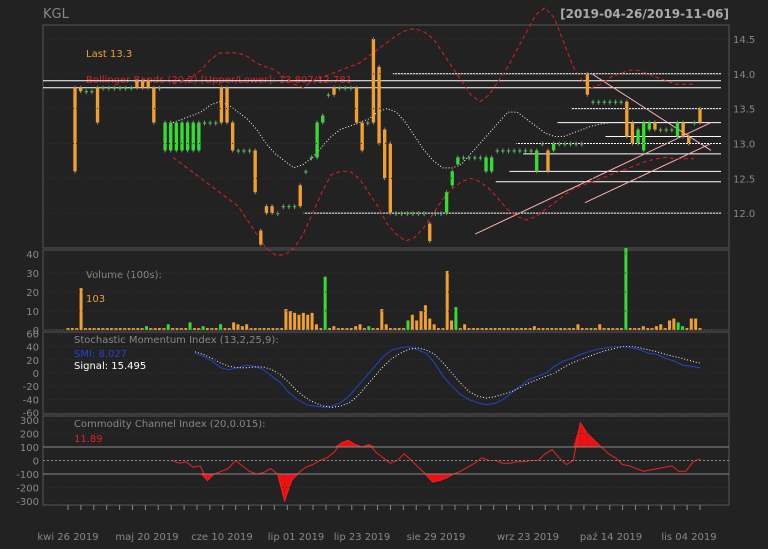  What do you see at coordinates (27, 488) in the screenshot?
I see `cci-y-tick-label: -200` at bounding box center [27, 488].